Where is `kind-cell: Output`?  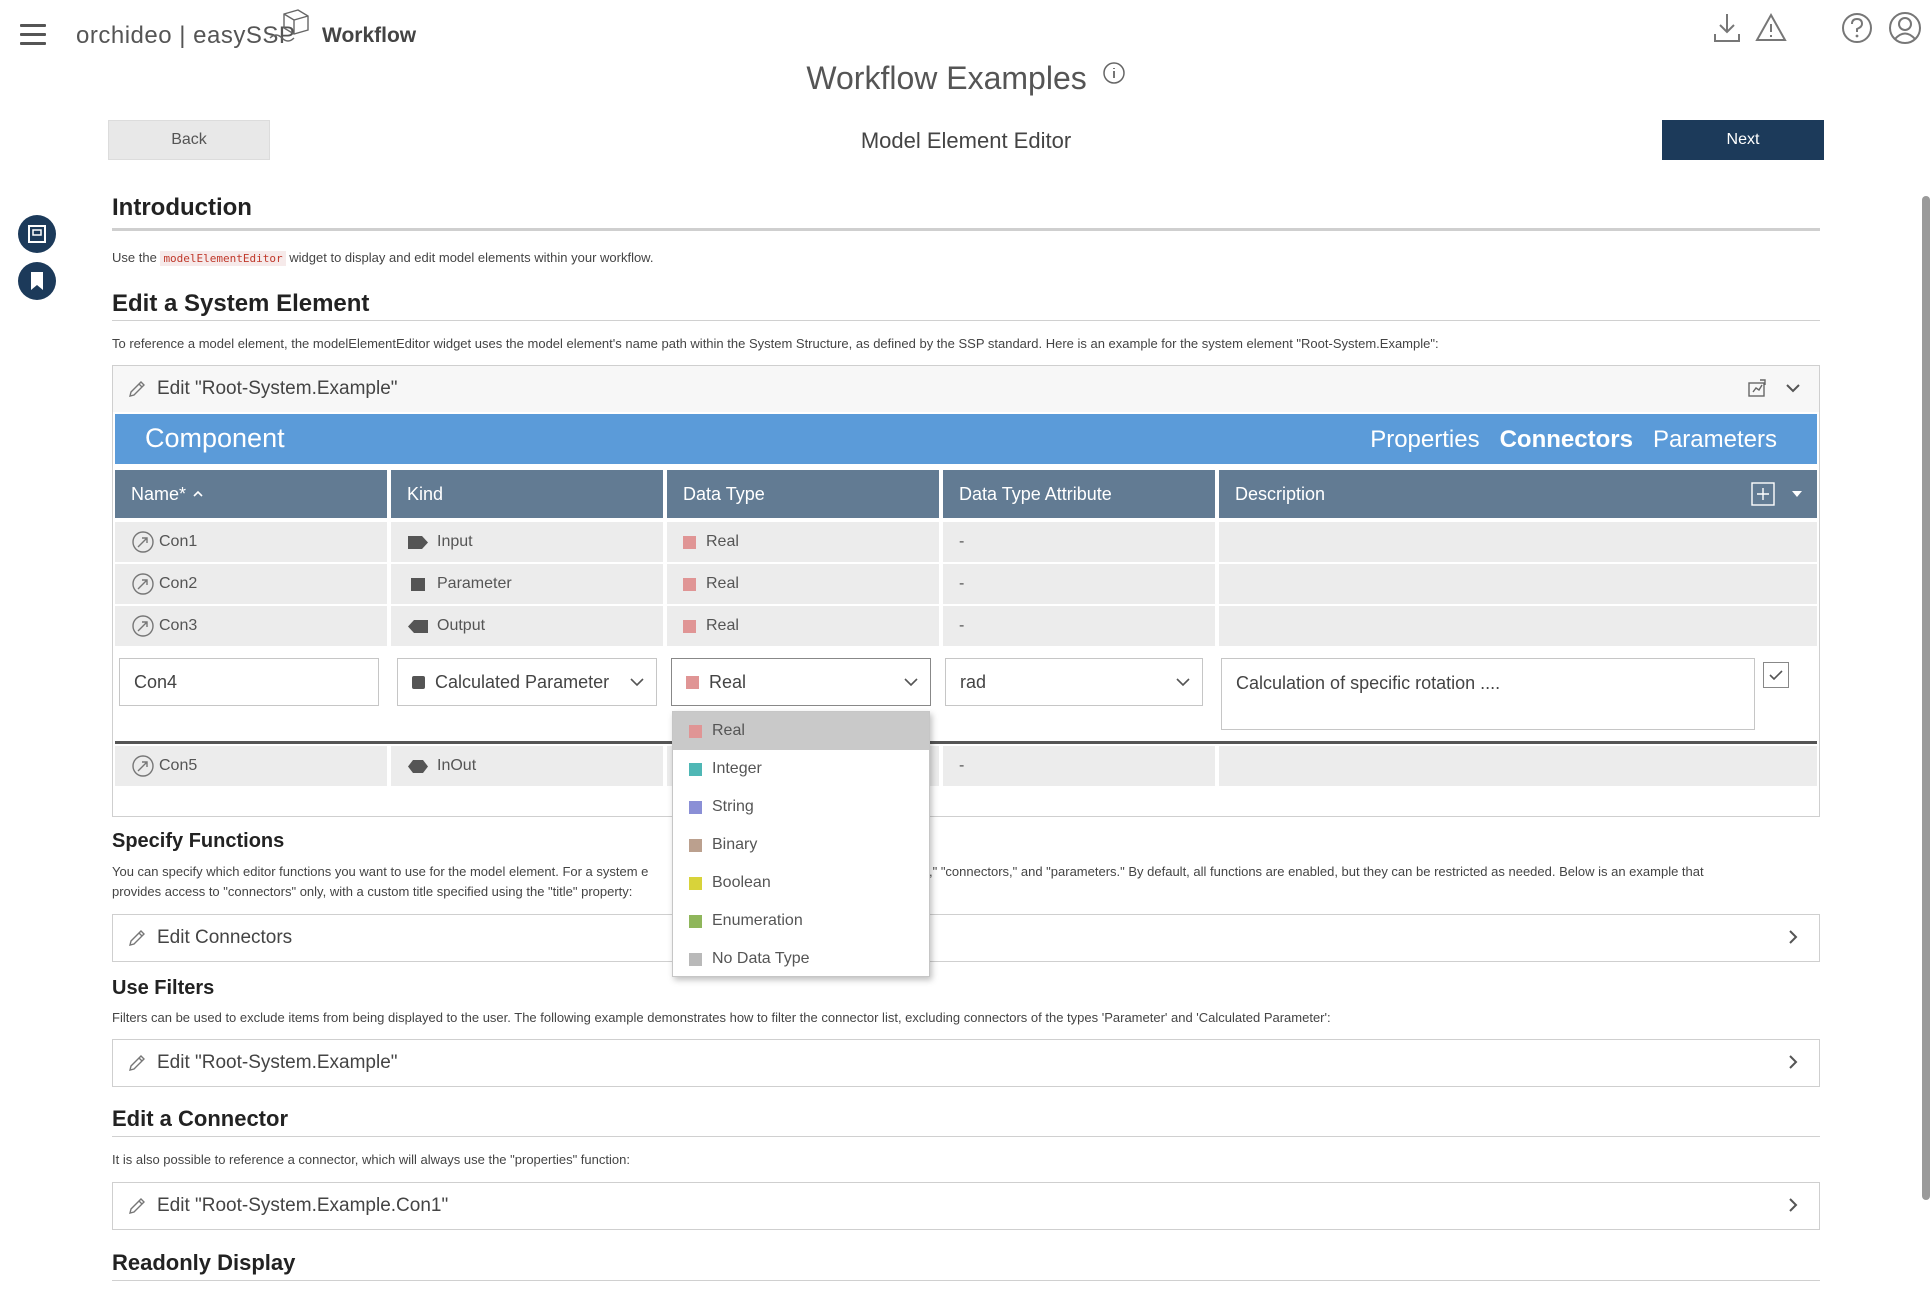
kind-cell: Output is located at coordinates (527, 626).